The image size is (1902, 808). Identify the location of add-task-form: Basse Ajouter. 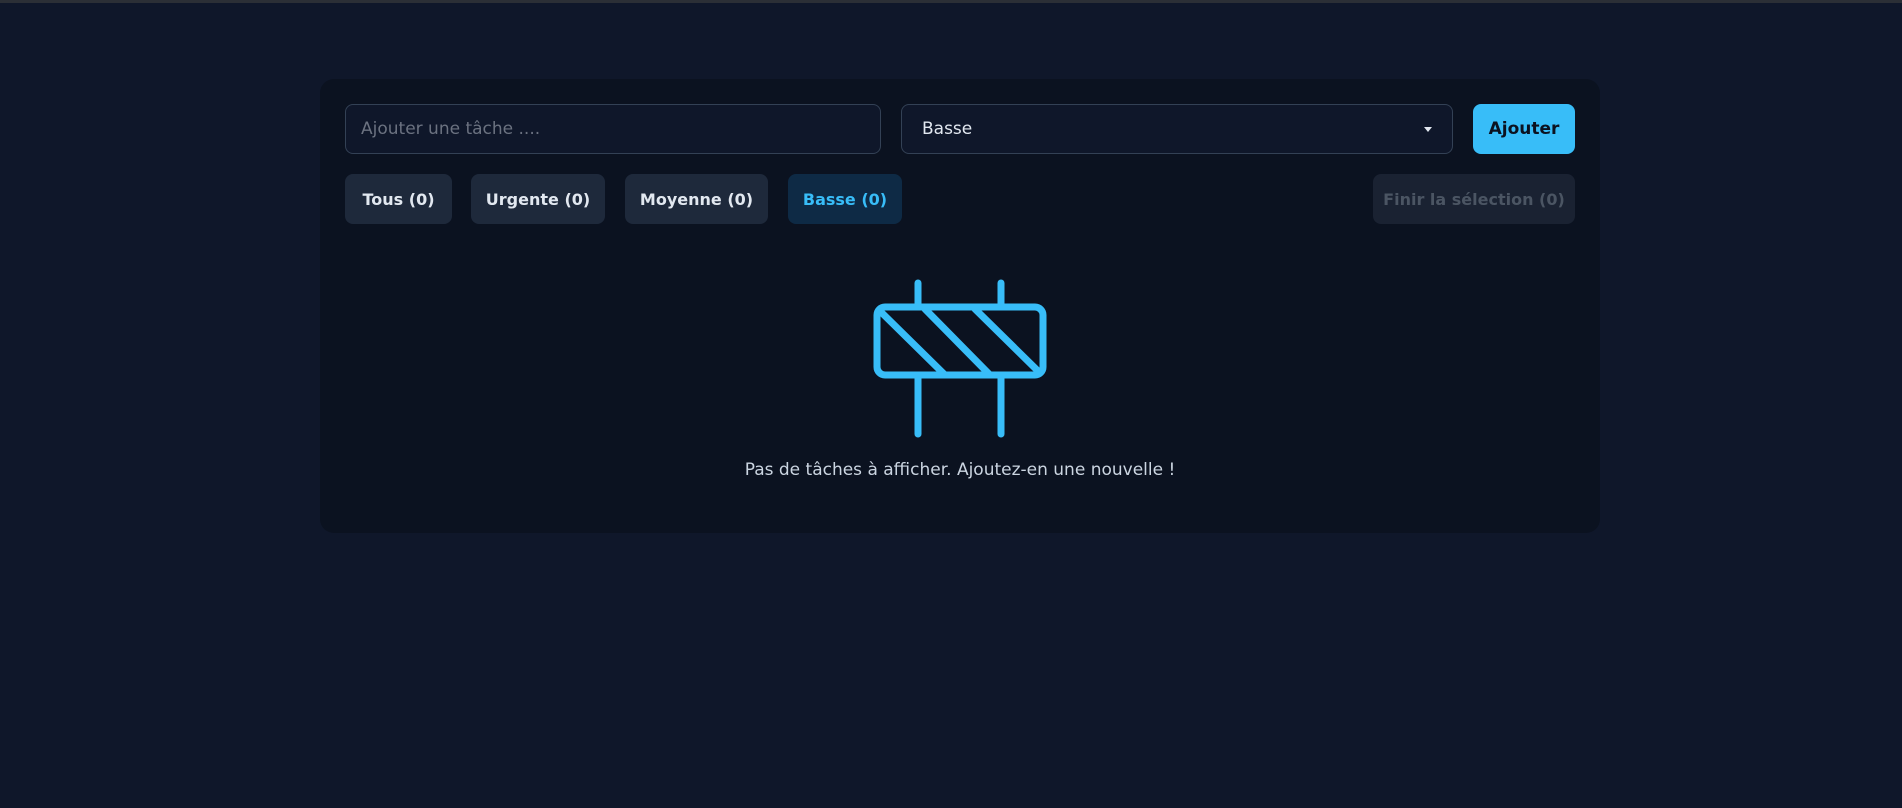
(960, 129).